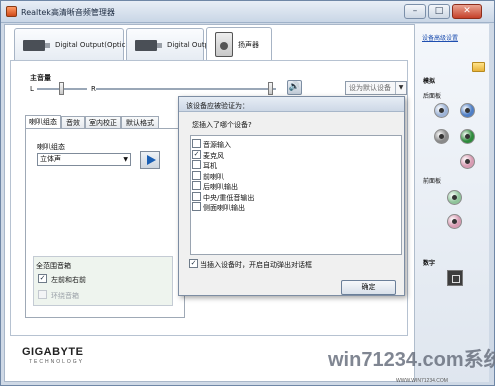 This screenshot has height=386, width=495. I want to click on tab-digital-output-optical: Digital Output(Optical), so click(74, 44).